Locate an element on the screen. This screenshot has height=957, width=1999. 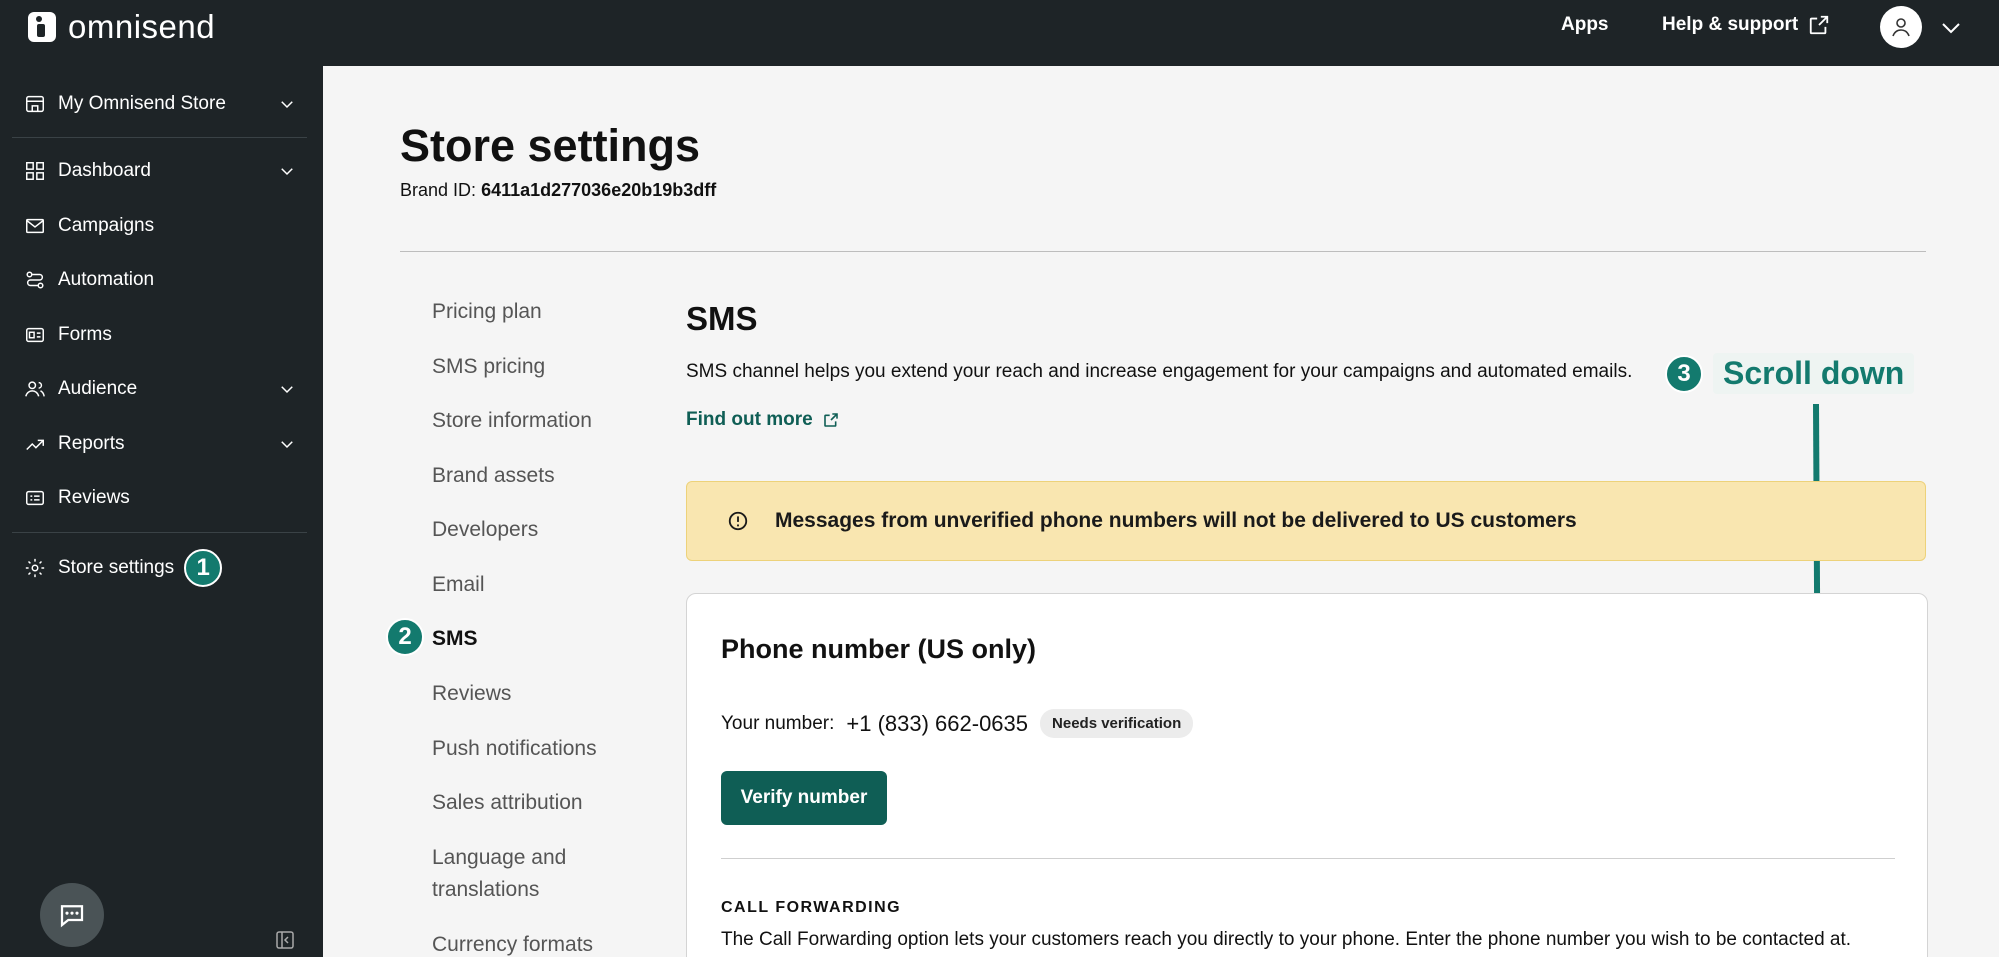
apps-link: Apps is located at coordinates (1585, 25).